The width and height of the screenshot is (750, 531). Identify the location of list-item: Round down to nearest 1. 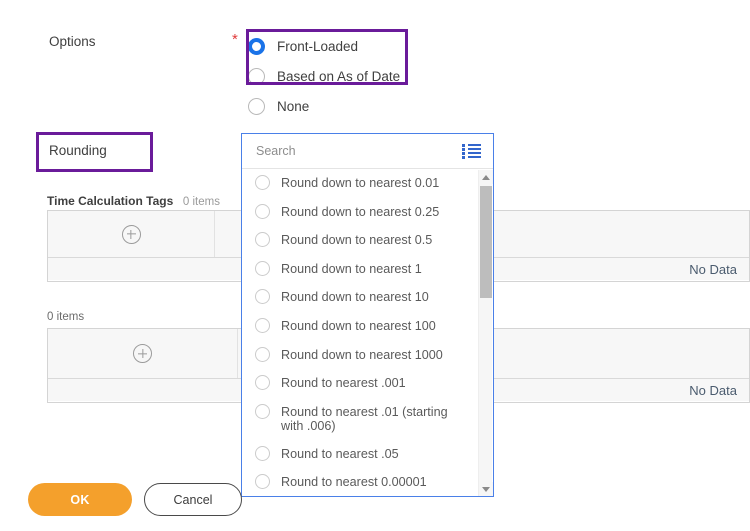
(367, 269).